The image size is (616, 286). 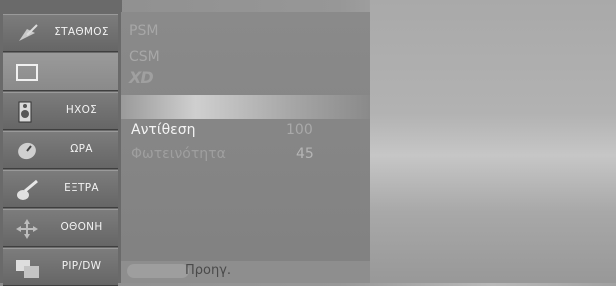 What do you see at coordinates (27, 269) in the screenshot?
I see `pip-windows-icon` at bounding box center [27, 269].